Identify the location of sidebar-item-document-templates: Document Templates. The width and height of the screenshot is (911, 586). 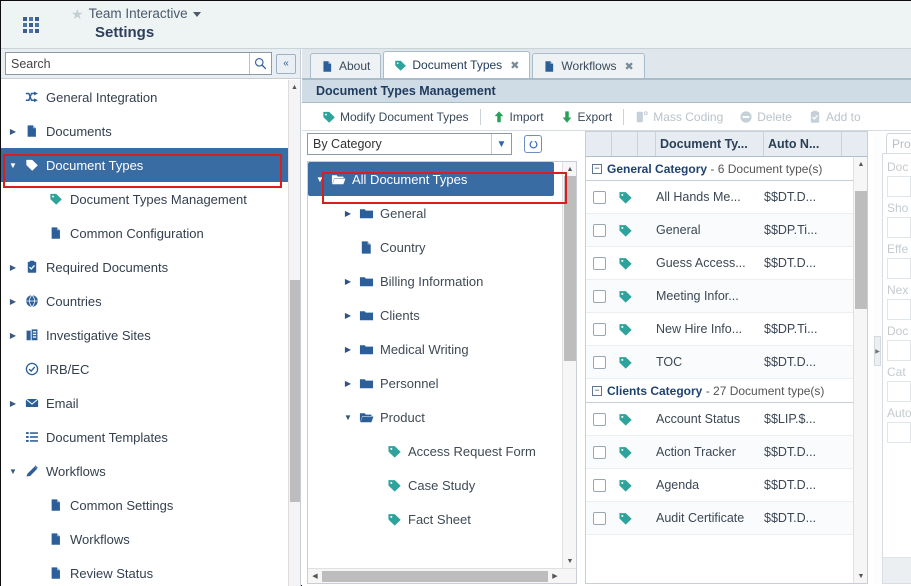
(144, 437).